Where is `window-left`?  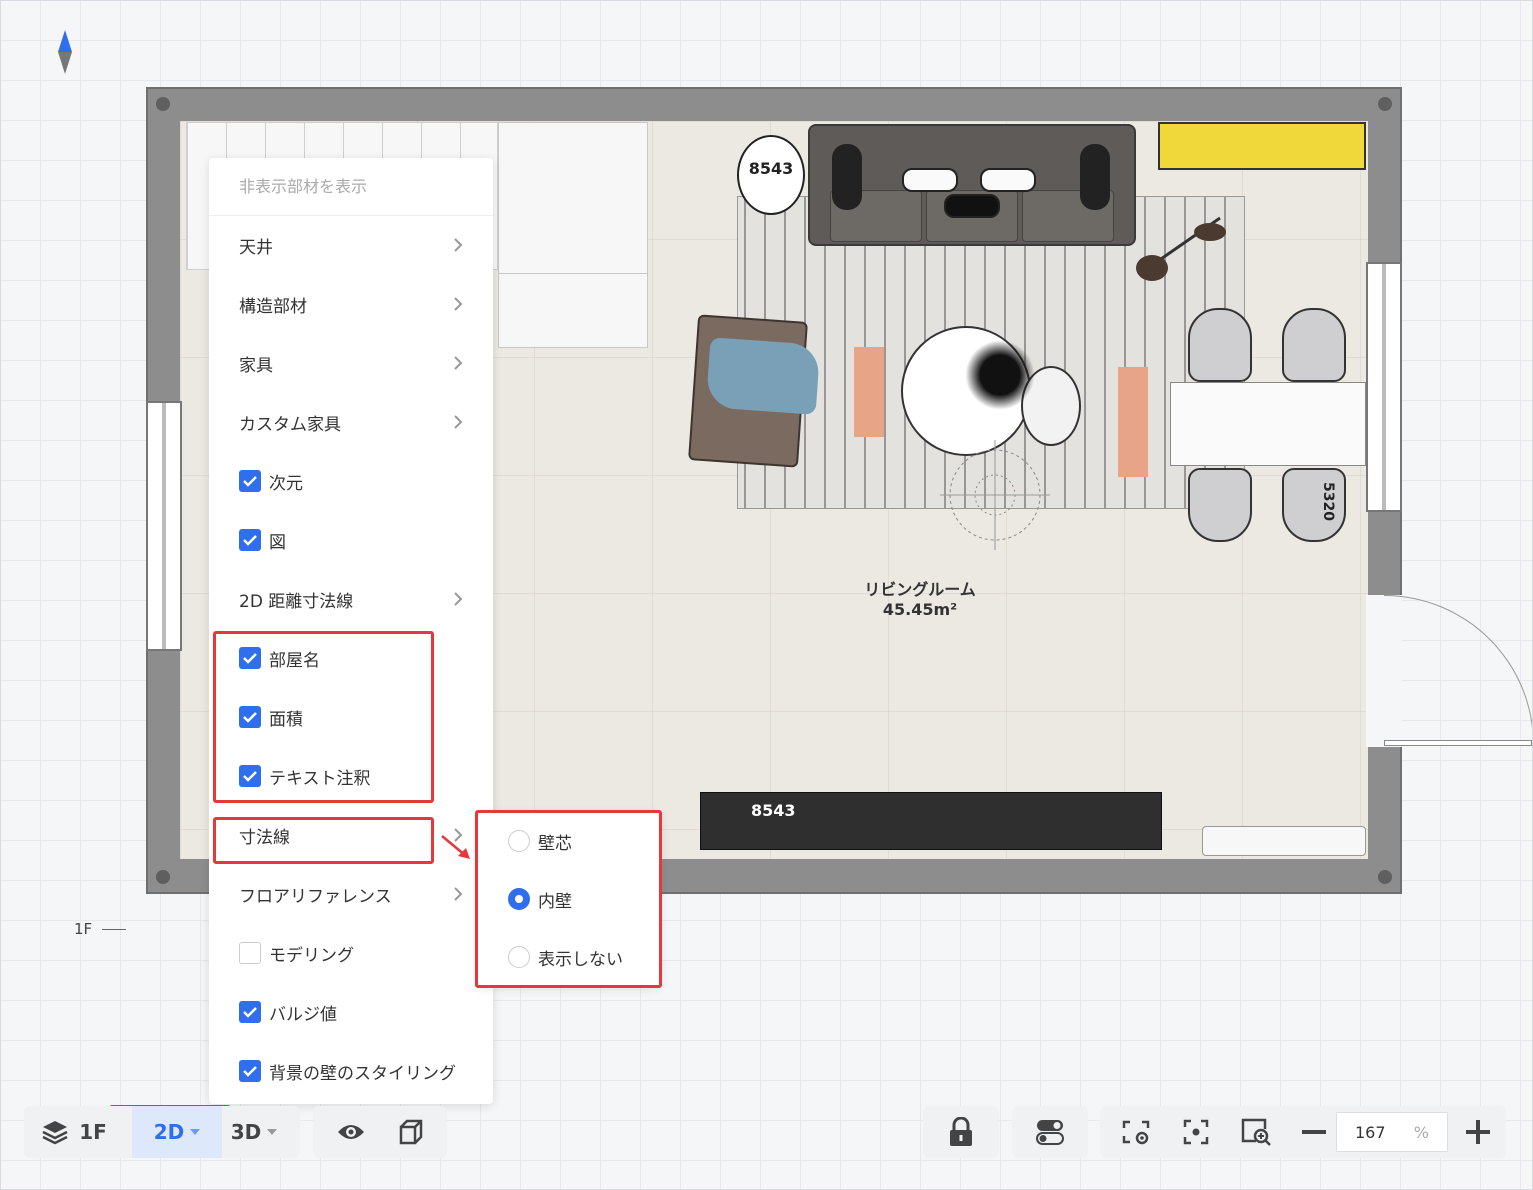 window-left is located at coordinates (164, 526).